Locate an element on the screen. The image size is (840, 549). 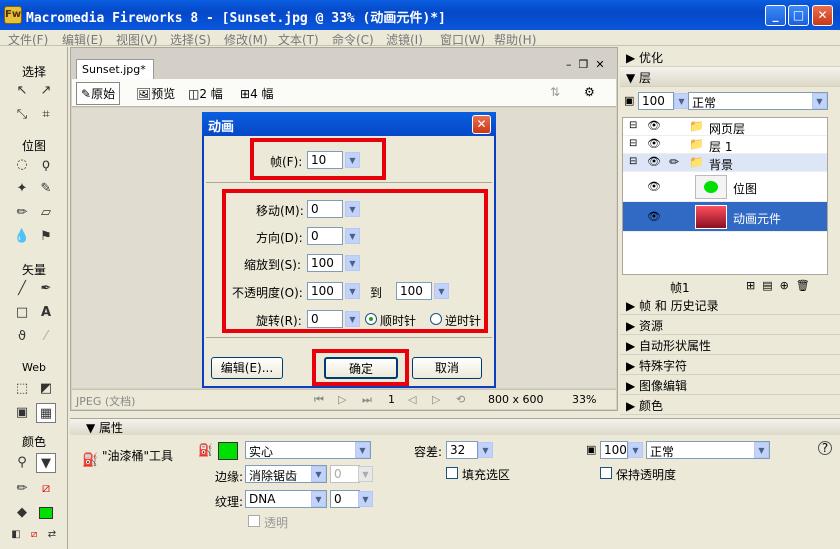
direction-input: 0 is located at coordinates (325, 236).